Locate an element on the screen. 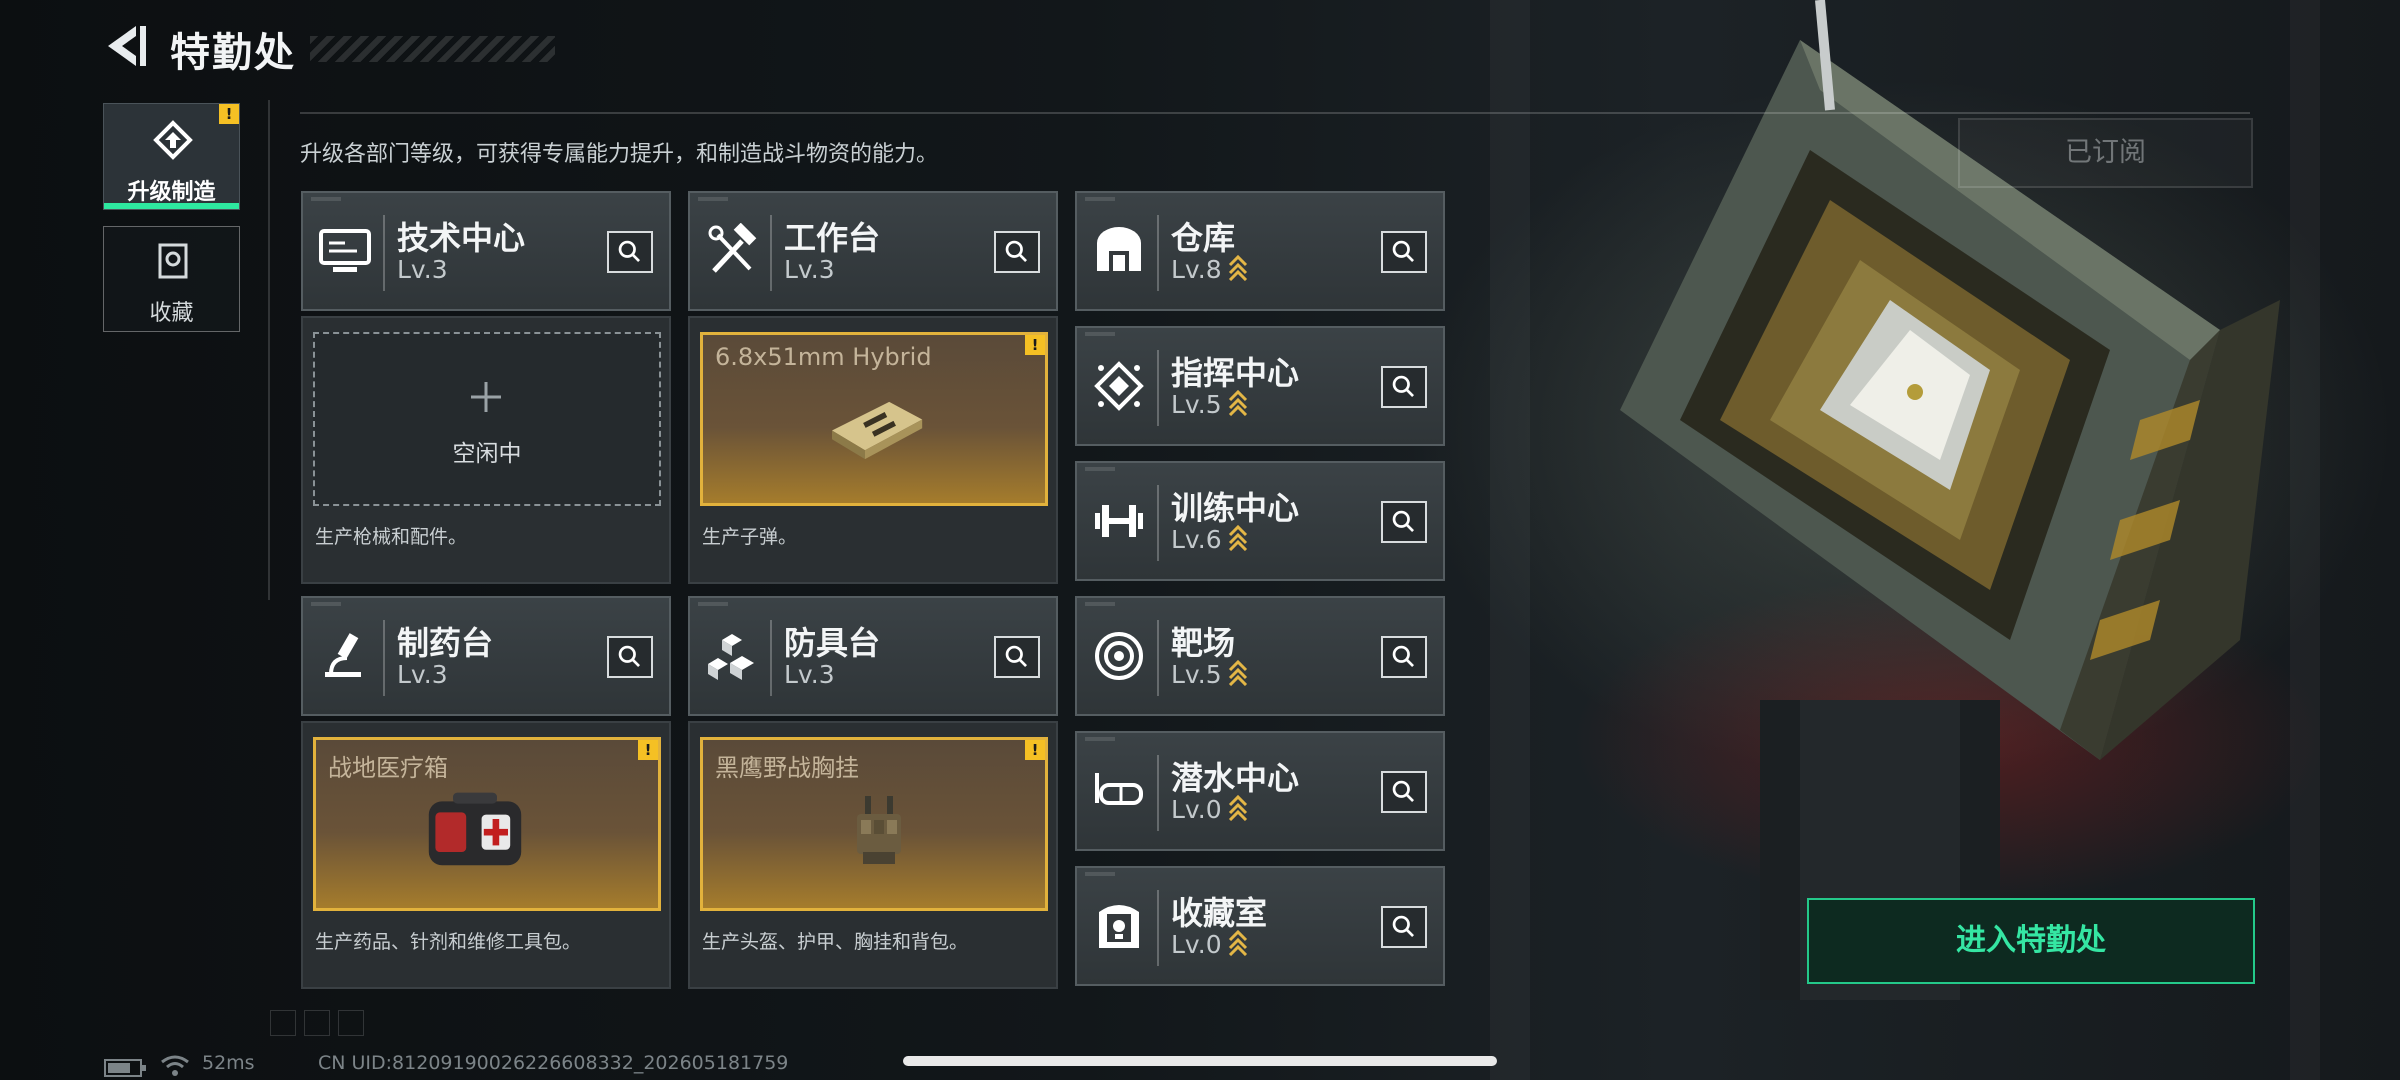 This screenshot has width=2400, height=1080. enter-special-ops-button: 进入特勤处 is located at coordinates (2031, 941).